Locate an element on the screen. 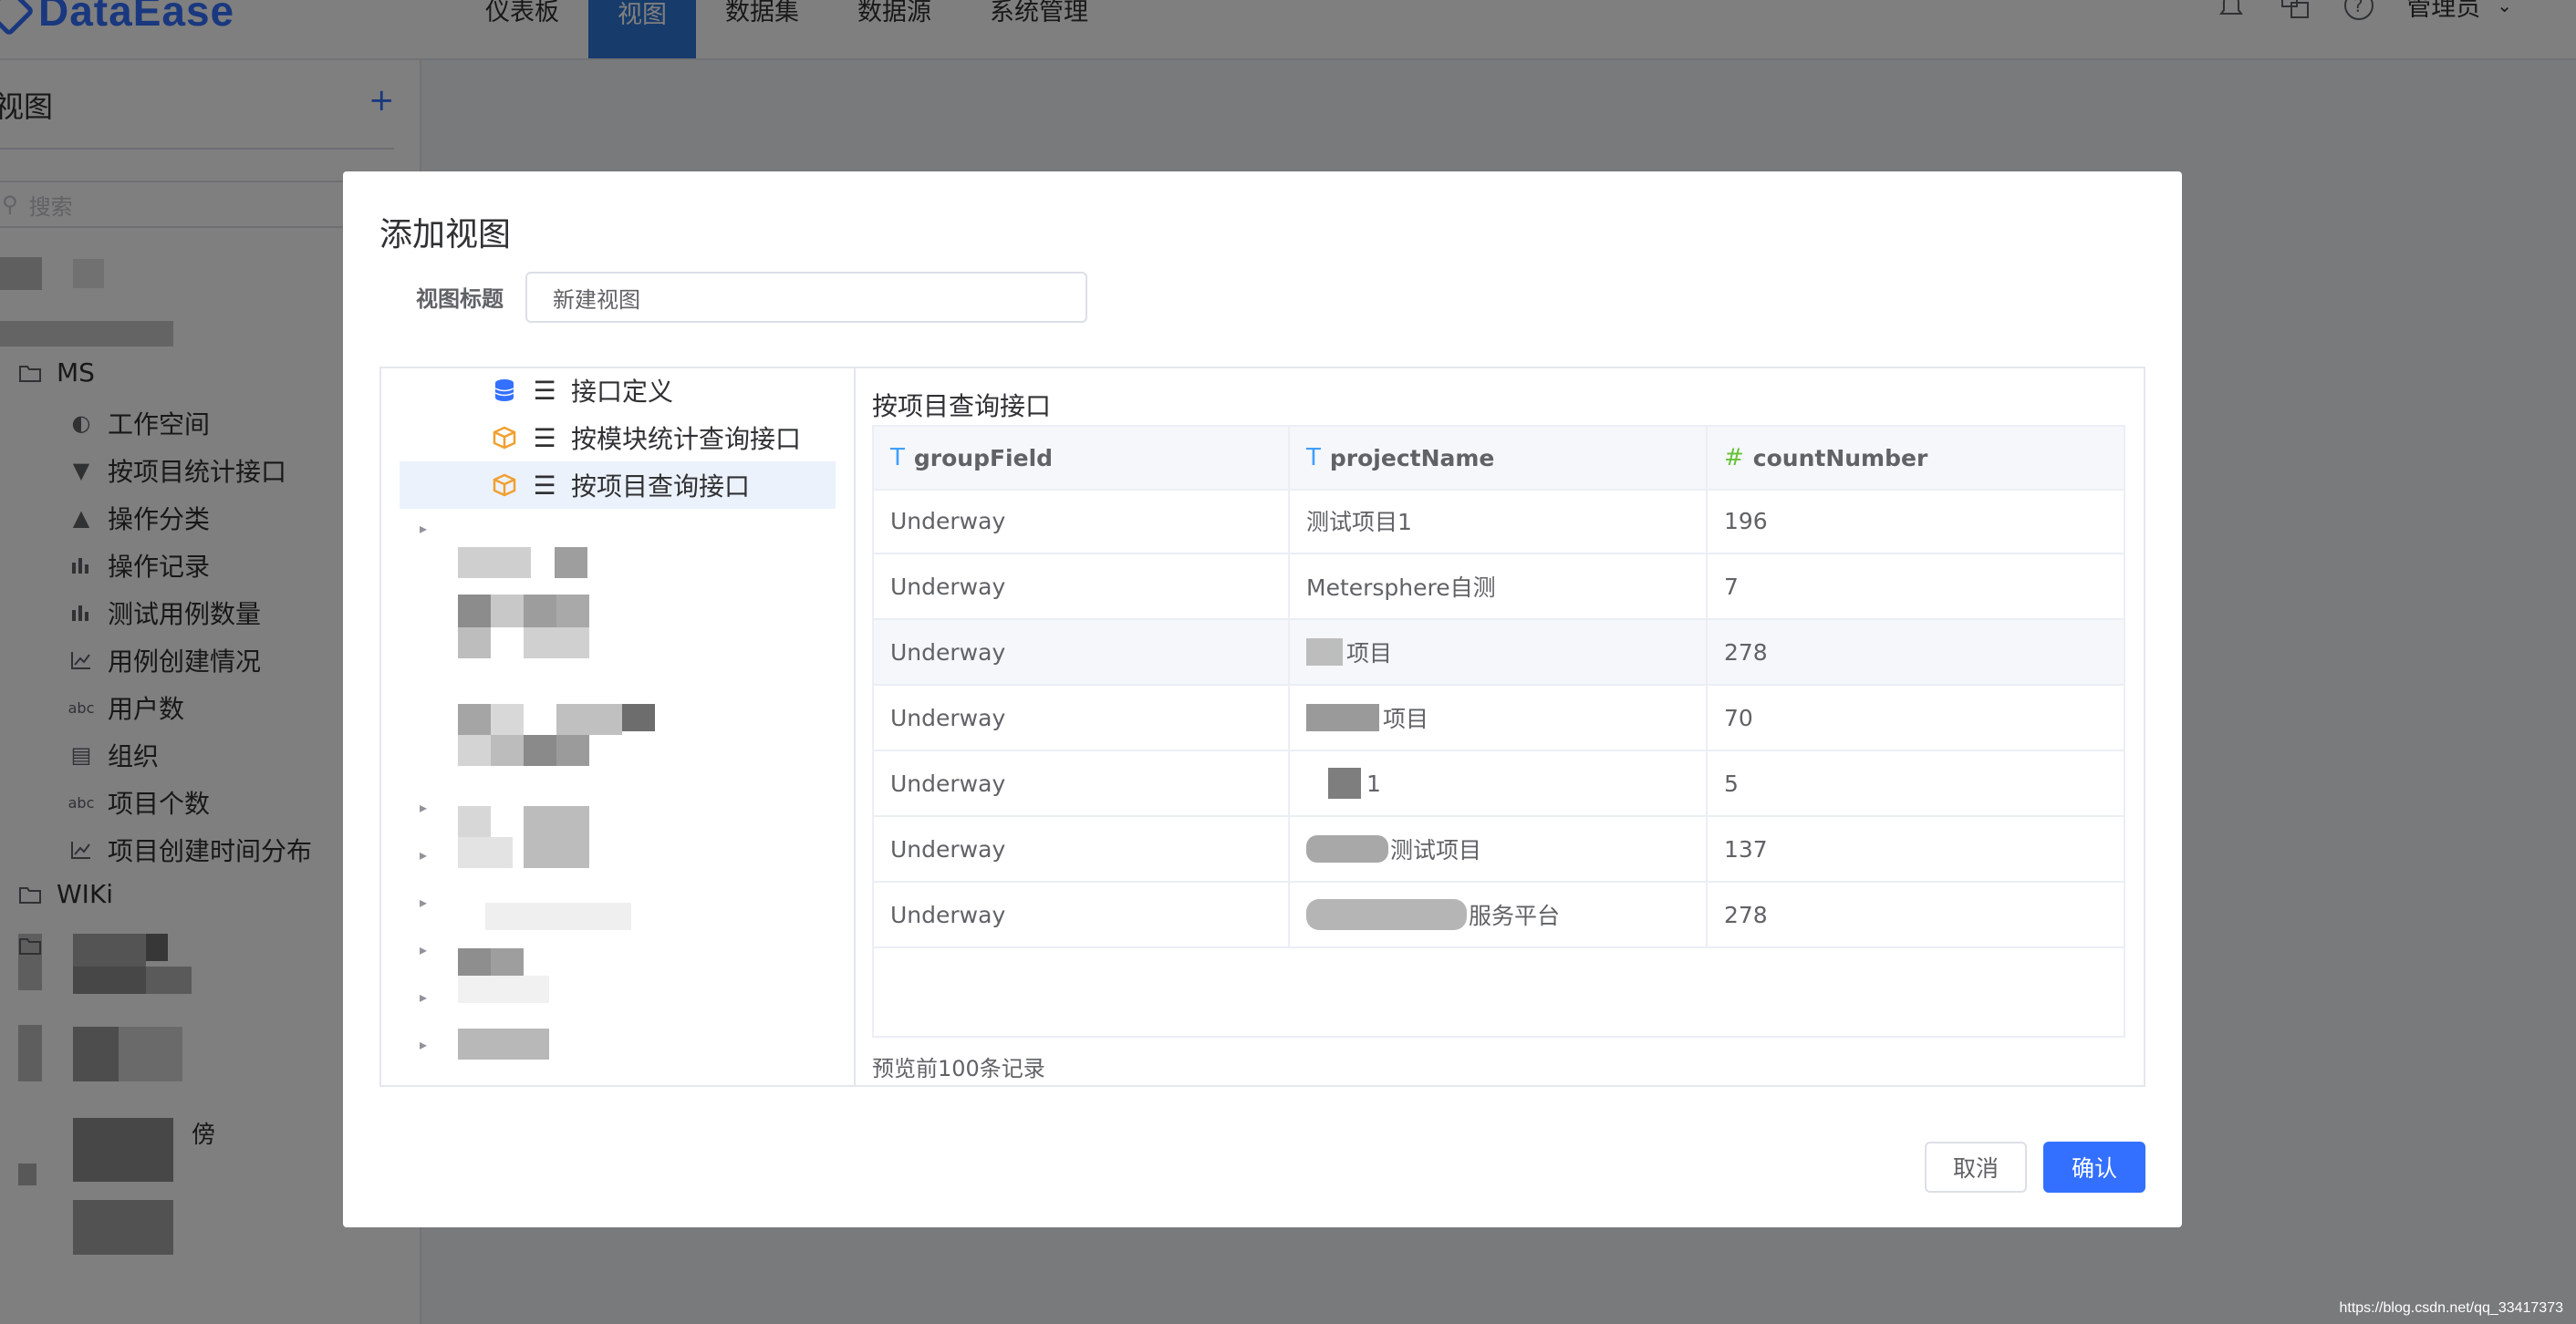 The height and width of the screenshot is (1324, 2576). dataset-item-module-stats: ☰ 按模块统计查询接口 is located at coordinates (617, 437).